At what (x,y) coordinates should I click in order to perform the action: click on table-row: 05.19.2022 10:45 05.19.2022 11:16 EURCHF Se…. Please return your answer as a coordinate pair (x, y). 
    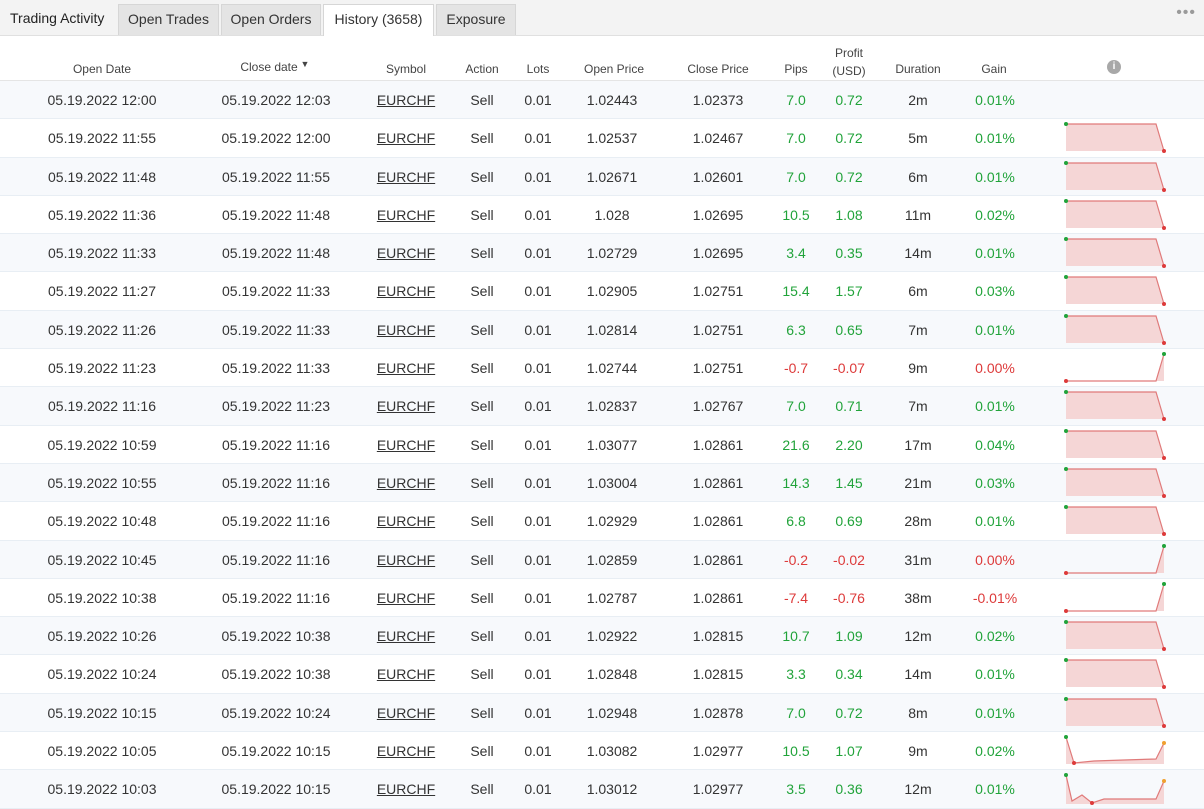
    Looking at the image, I should click on (602, 559).